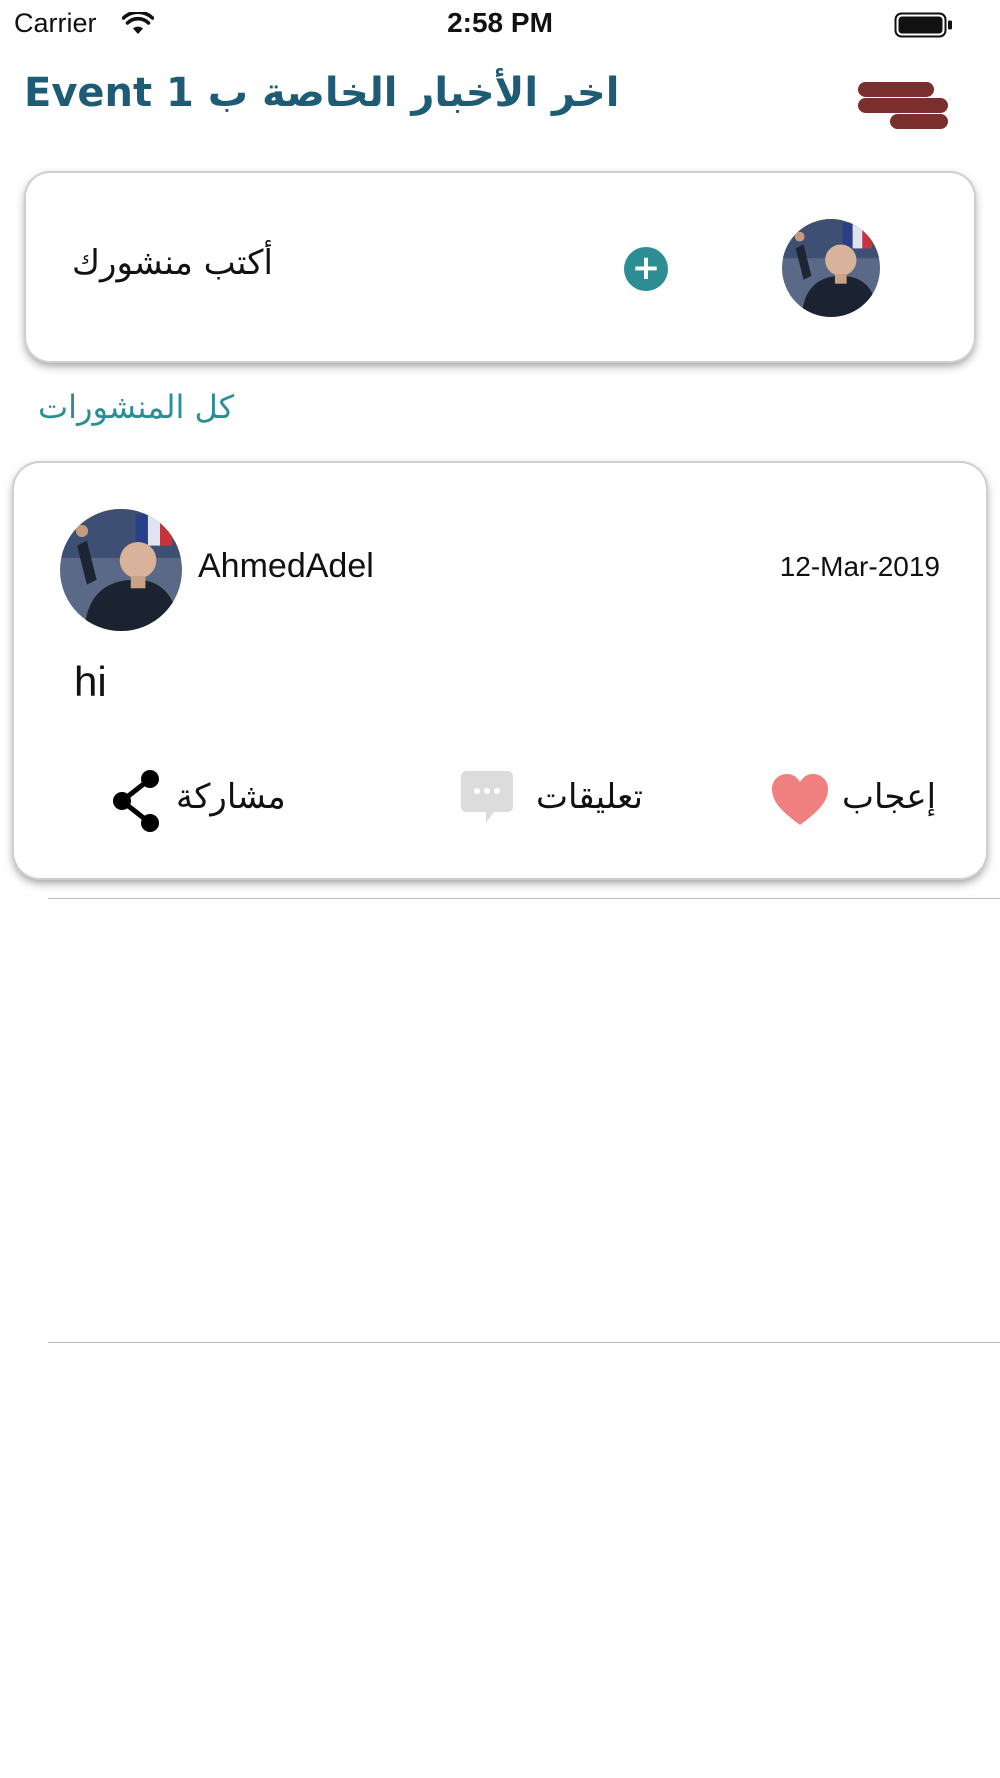  Describe the element at coordinates (136, 407) in the screenshot. I see `all-posts-label: كل المنشورات` at that location.